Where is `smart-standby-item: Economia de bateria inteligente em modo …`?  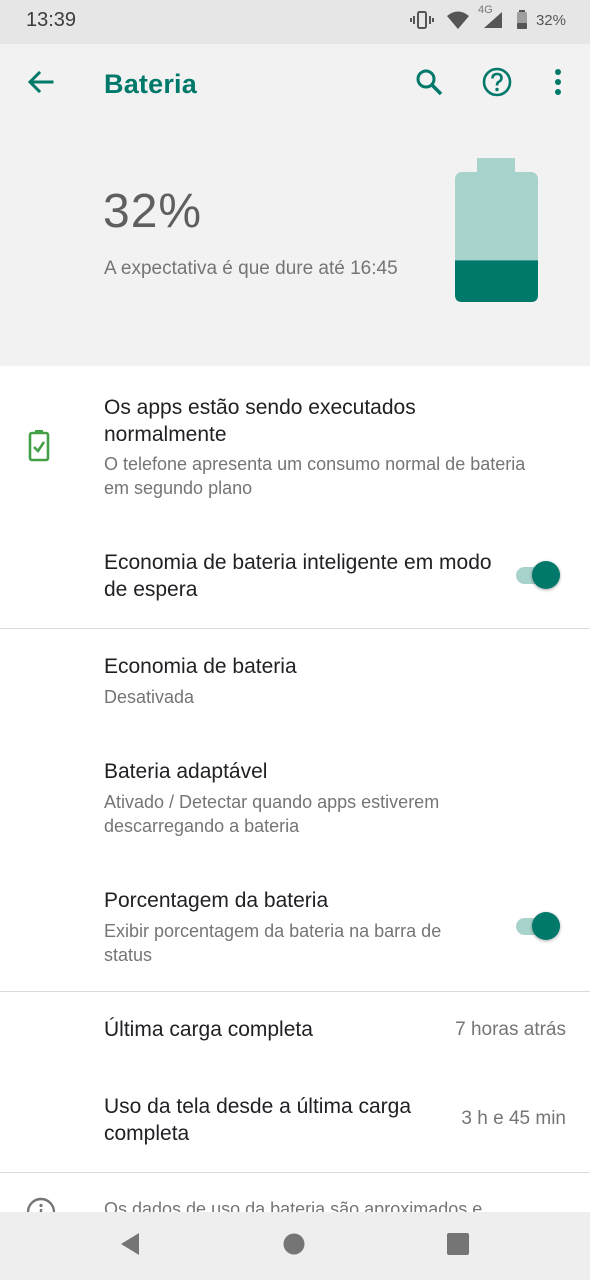
smart-standby-item: Economia de bateria inteligente em modo … is located at coordinates (295, 577).